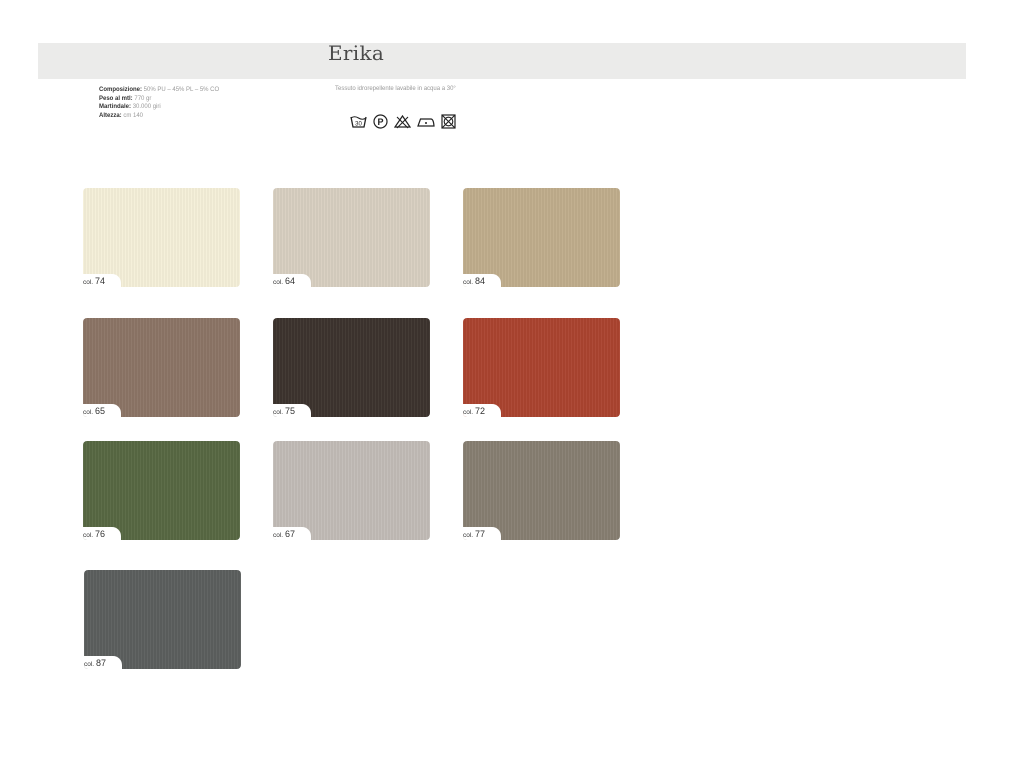 The width and height of the screenshot is (1024, 768). I want to click on swatch-col-76: col. 76, so click(161, 490).